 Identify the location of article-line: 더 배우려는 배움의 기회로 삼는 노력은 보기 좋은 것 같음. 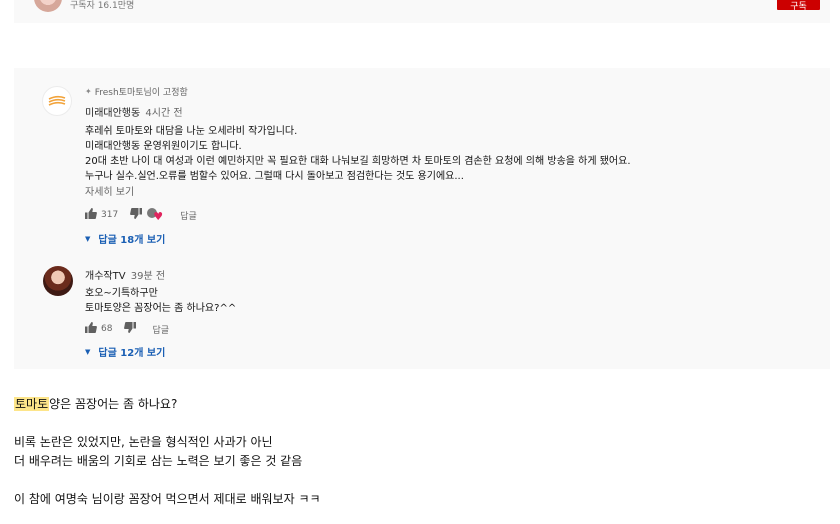
(158, 461).